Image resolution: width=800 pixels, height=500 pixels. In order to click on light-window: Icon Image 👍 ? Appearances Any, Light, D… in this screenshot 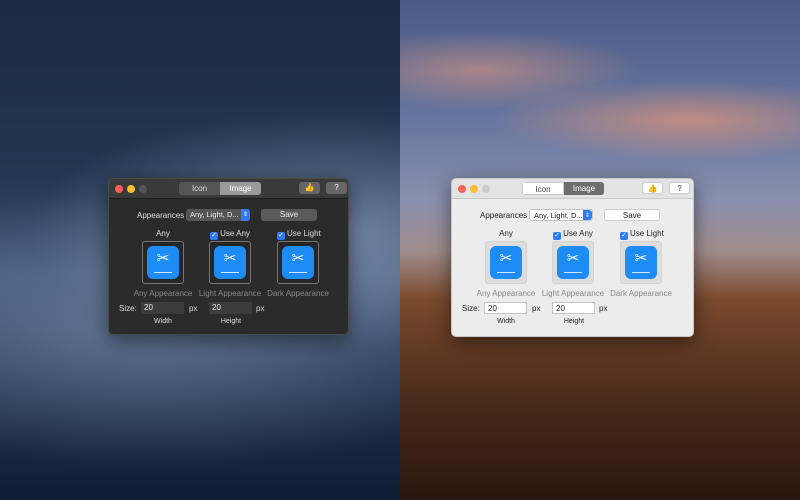, I will do `click(572, 257)`.